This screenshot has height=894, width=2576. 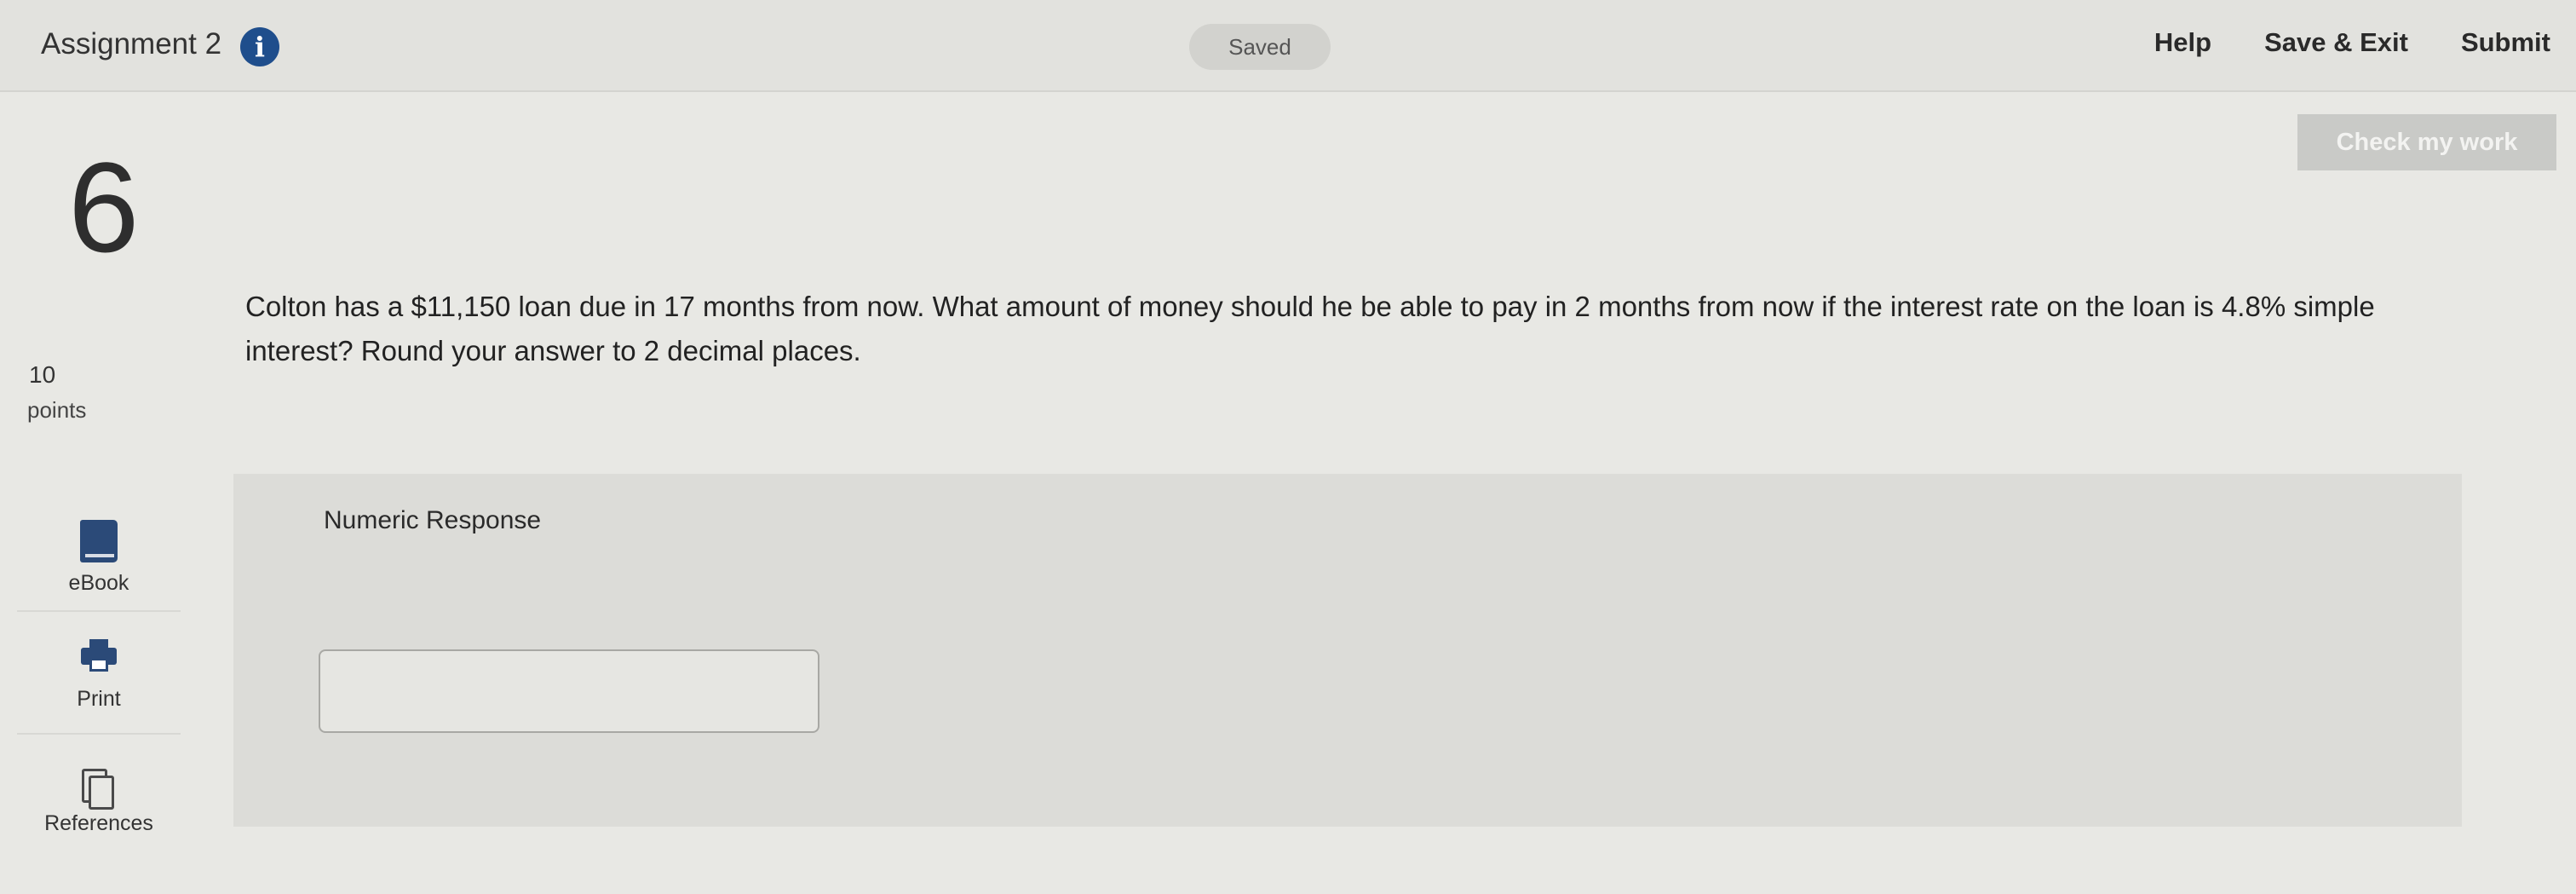 What do you see at coordinates (433, 520) in the screenshot?
I see `numeric-response-label: Numeric Response` at bounding box center [433, 520].